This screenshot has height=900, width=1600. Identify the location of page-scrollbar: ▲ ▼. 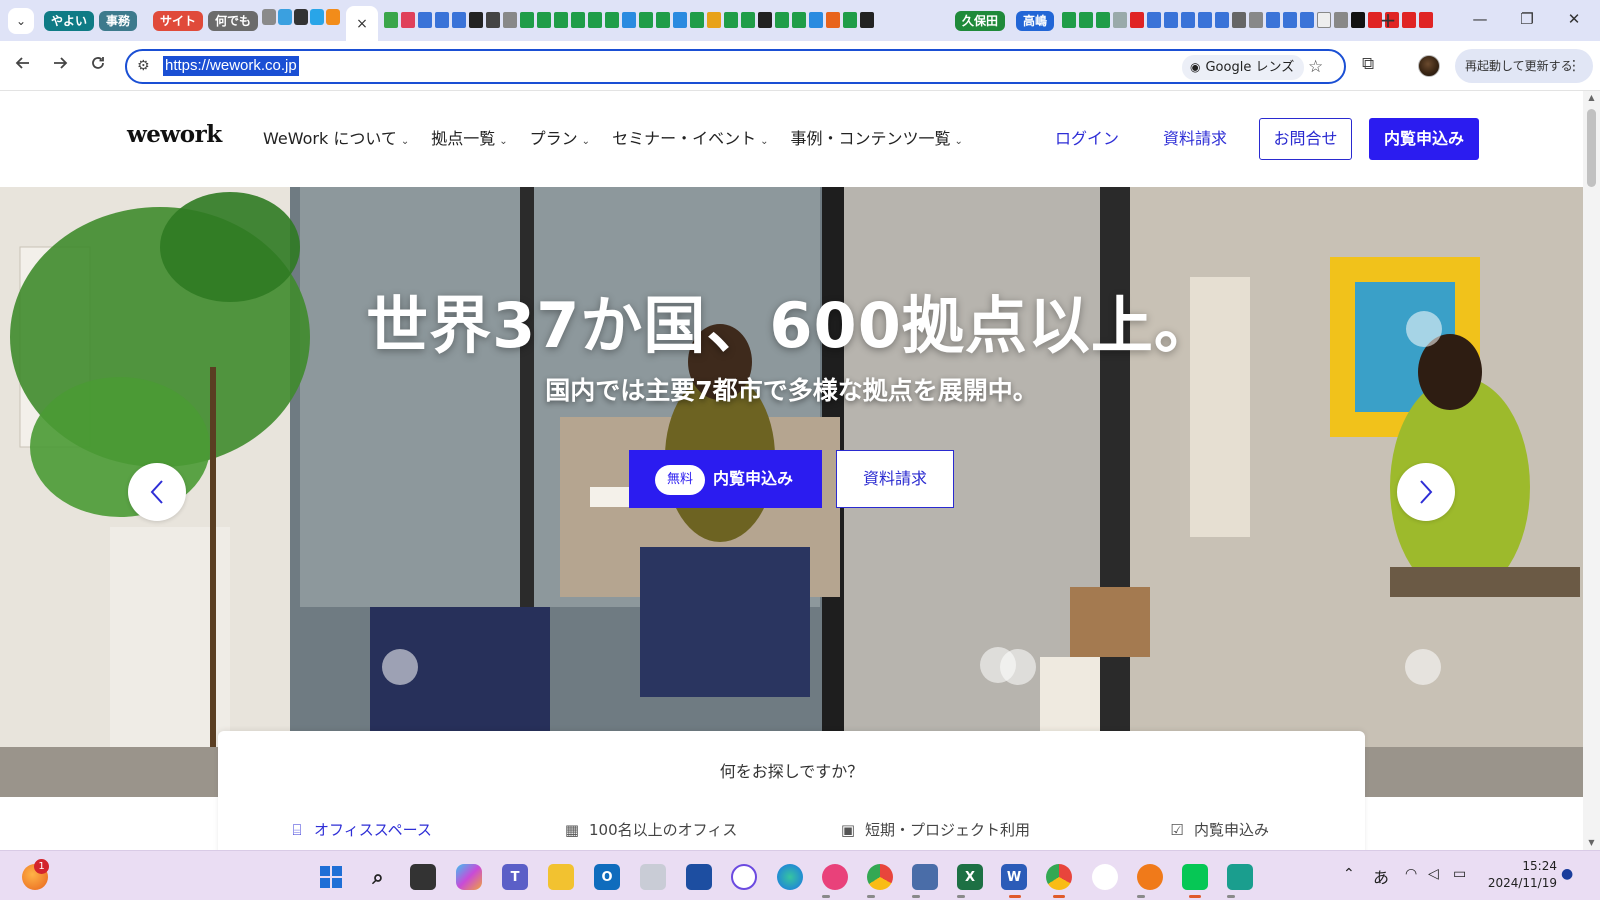
(1591, 470).